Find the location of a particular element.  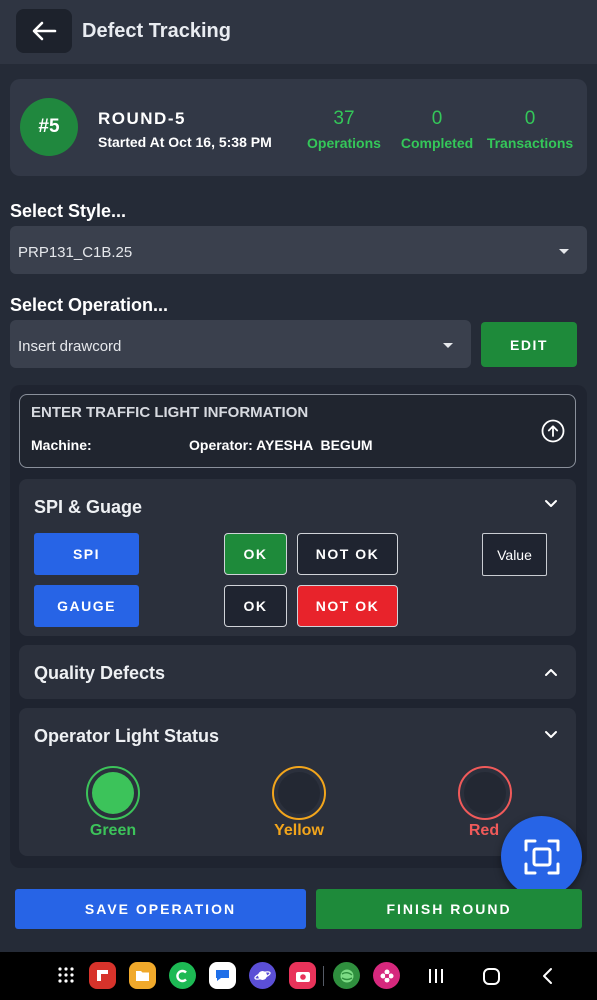

gauge-not-ok-button: NOT OK is located at coordinates (347, 606).